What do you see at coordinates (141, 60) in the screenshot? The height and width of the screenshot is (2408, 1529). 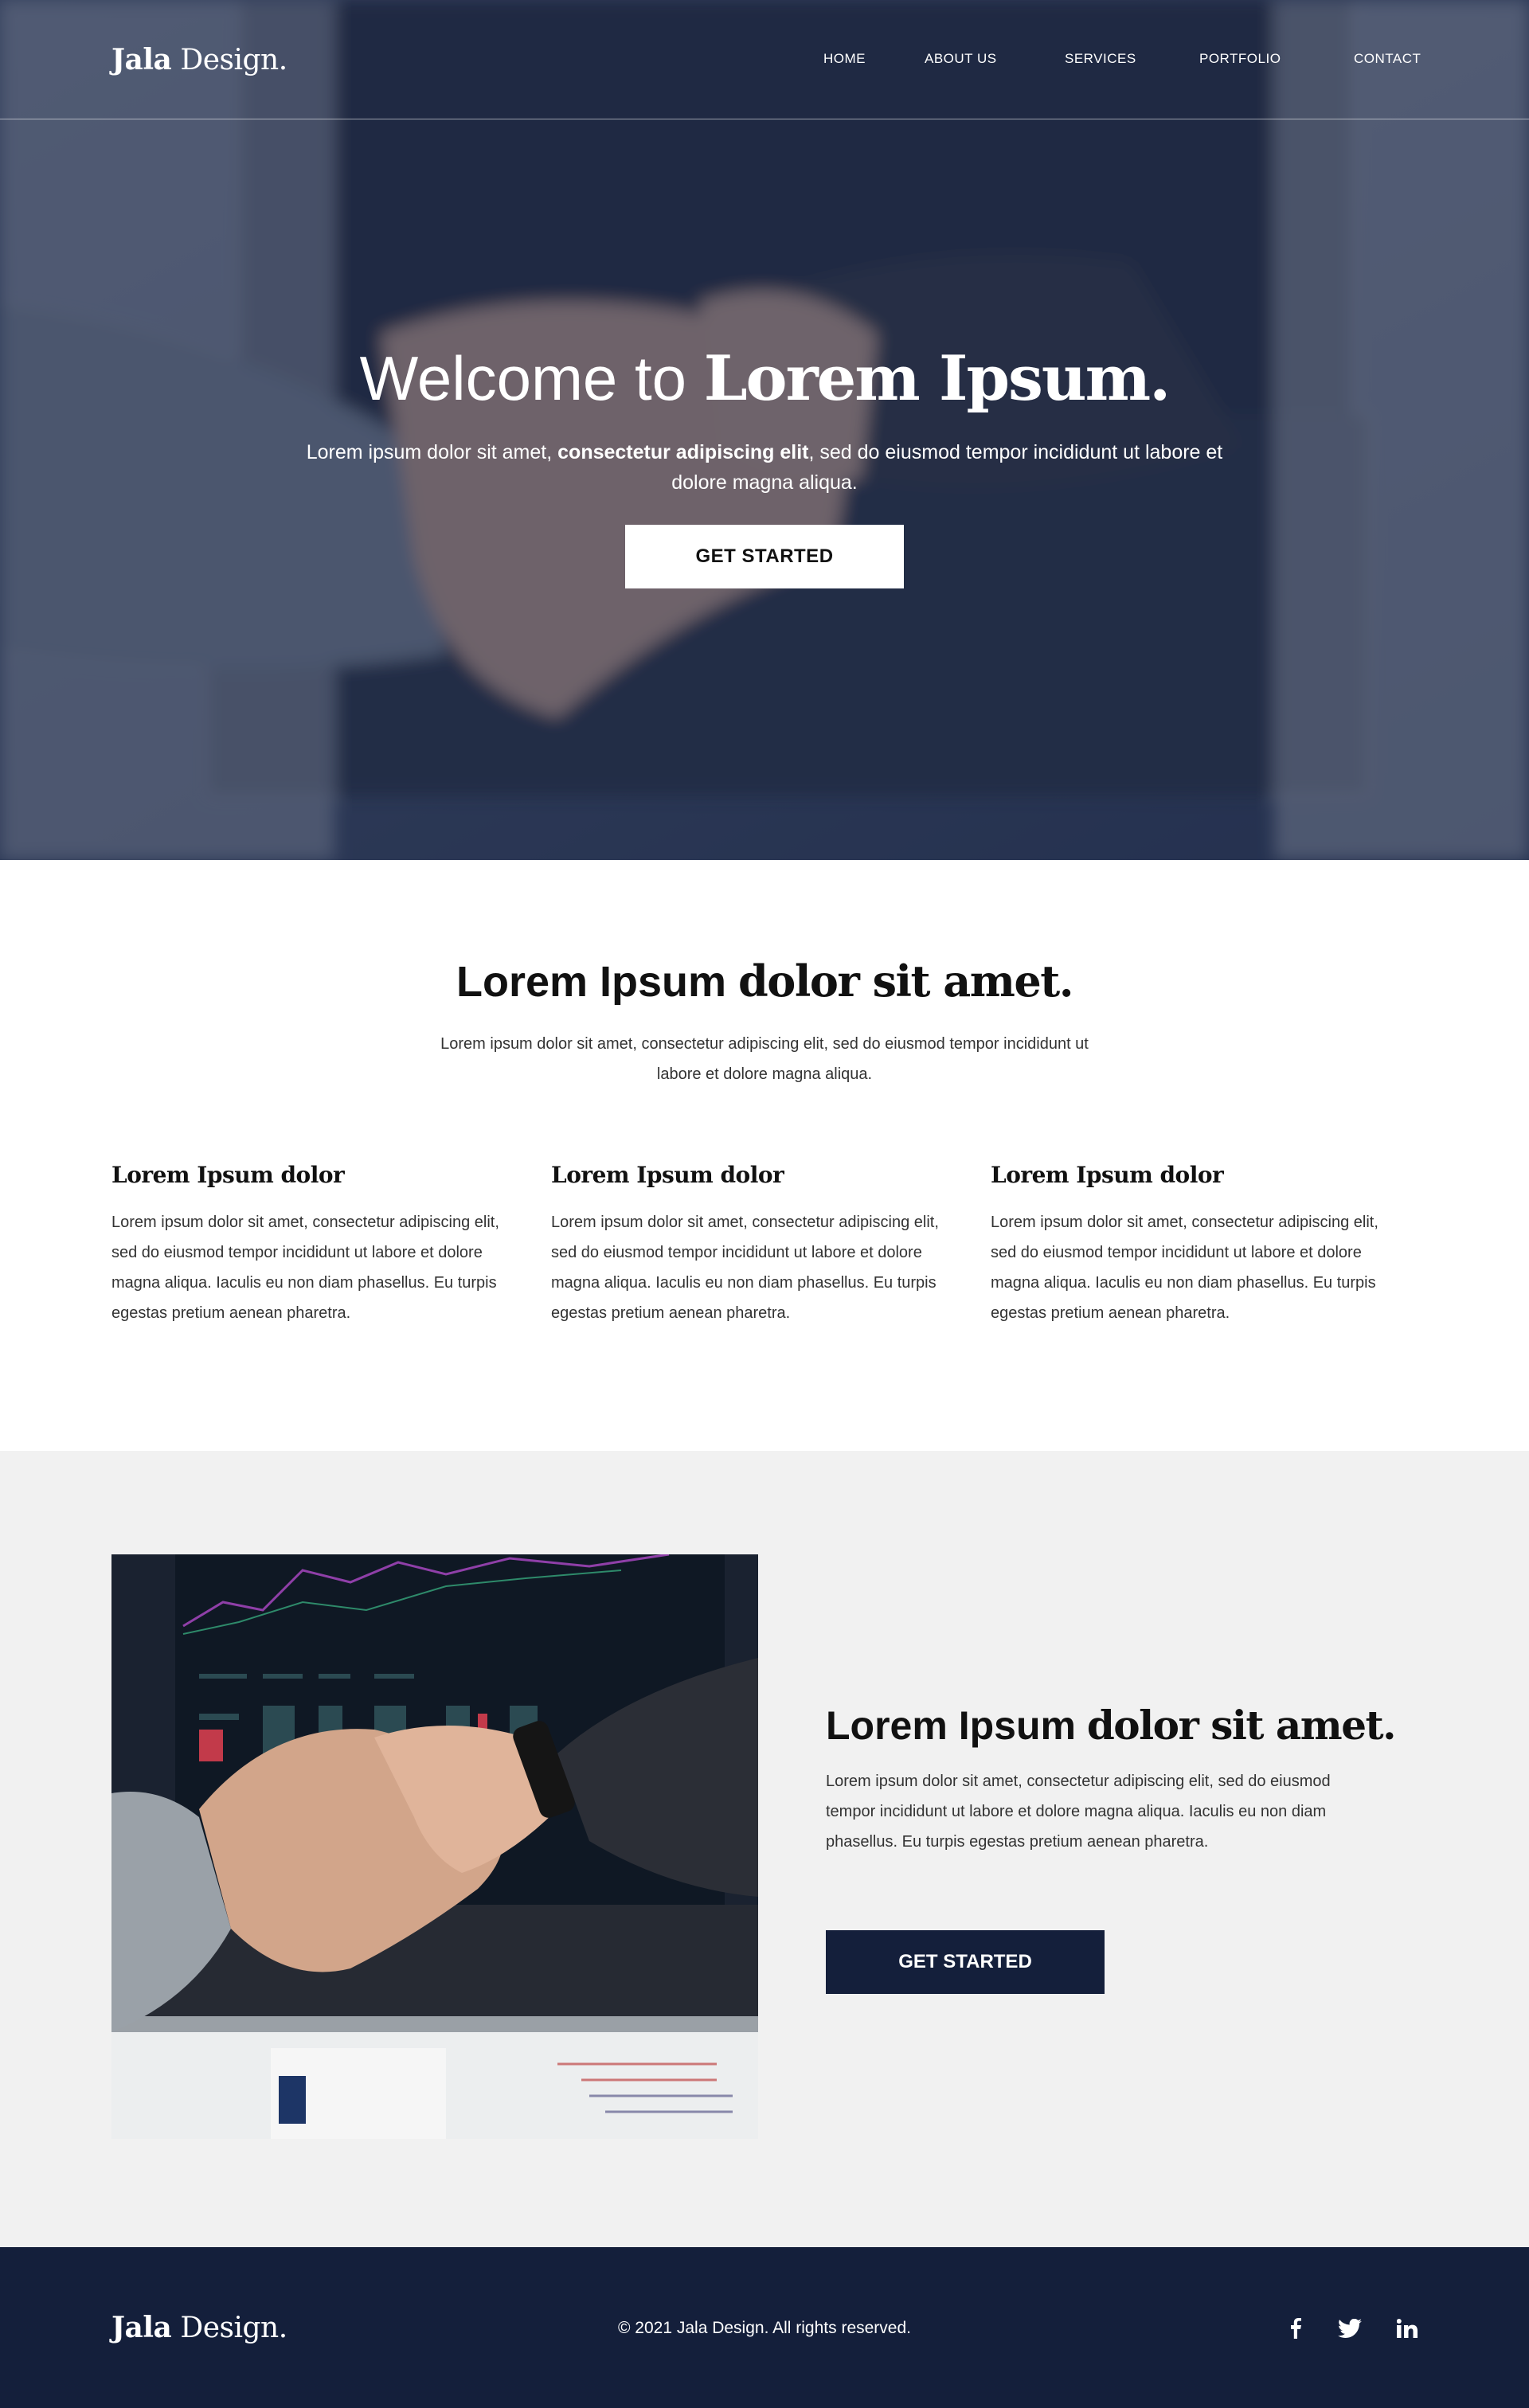 I see `logo-bold: Jala` at bounding box center [141, 60].